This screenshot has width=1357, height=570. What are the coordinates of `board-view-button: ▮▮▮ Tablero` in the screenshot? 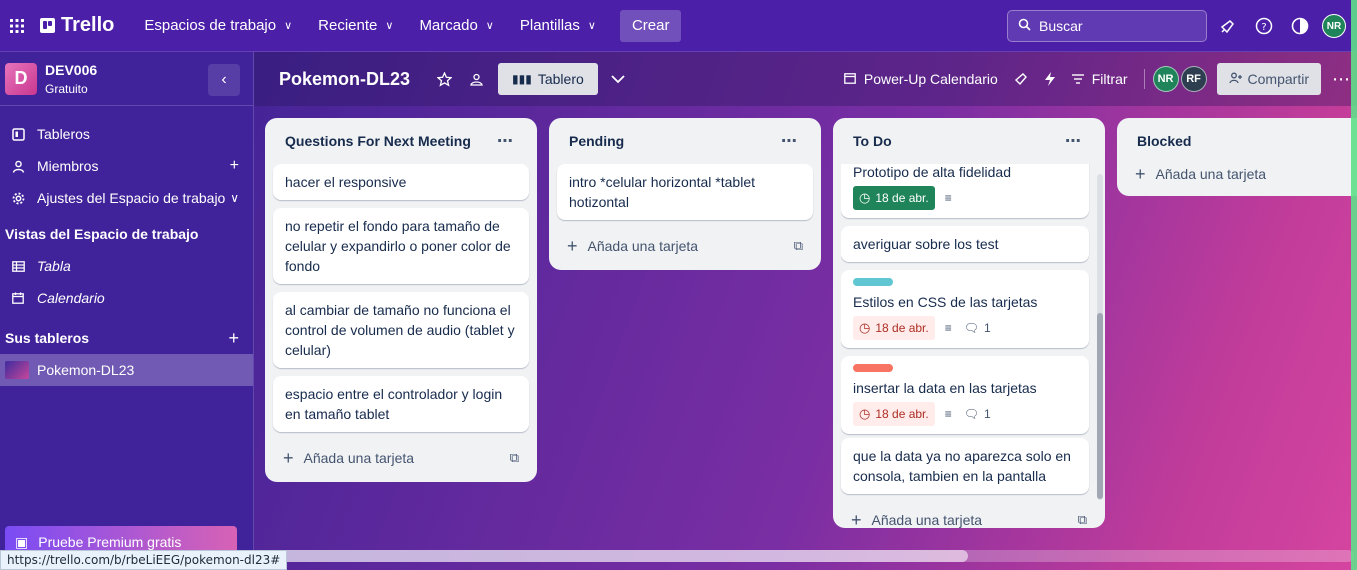 It's located at (548, 79).